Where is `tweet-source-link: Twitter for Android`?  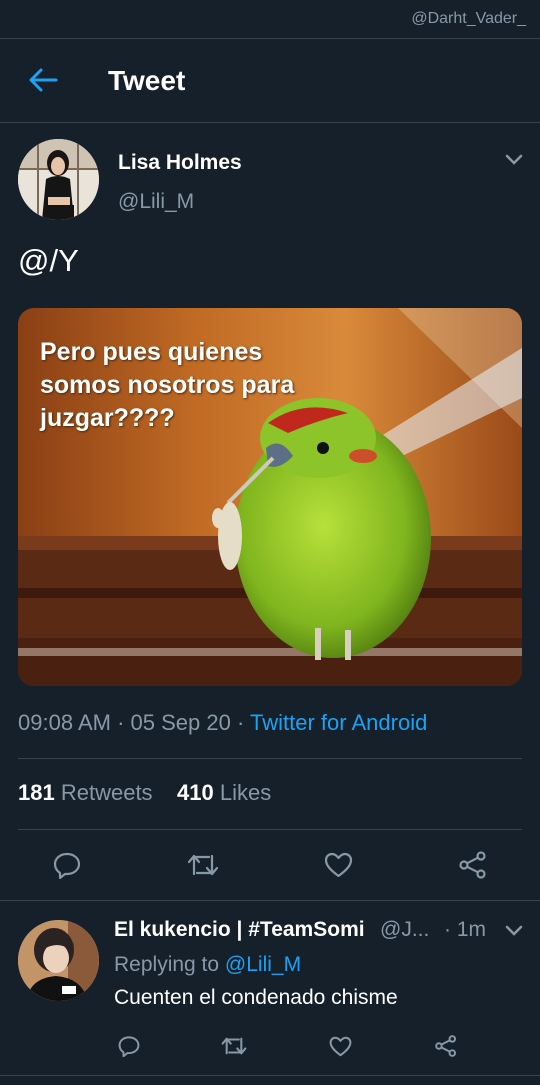 tweet-source-link: Twitter for Android is located at coordinates (338, 722).